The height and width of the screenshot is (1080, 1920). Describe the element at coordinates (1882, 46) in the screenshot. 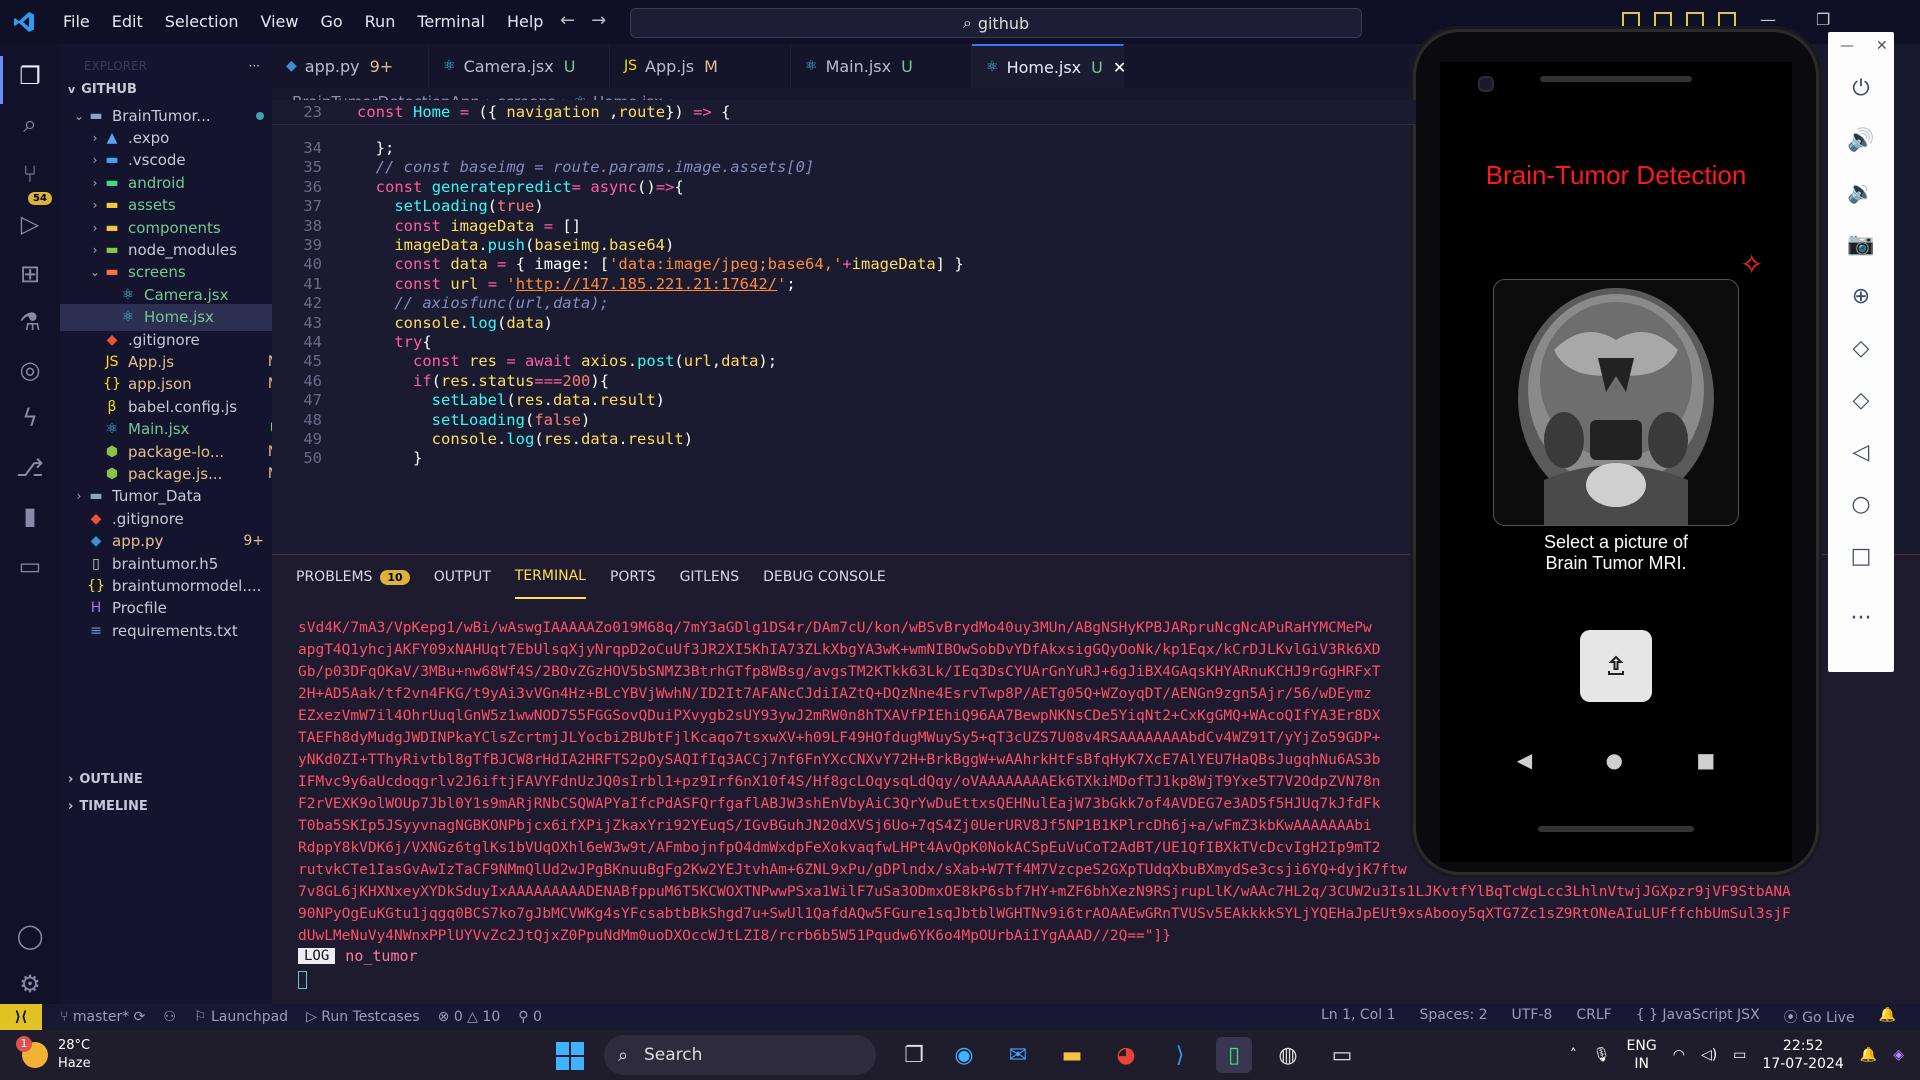

I see `emulator-close-icon: ✕` at that location.